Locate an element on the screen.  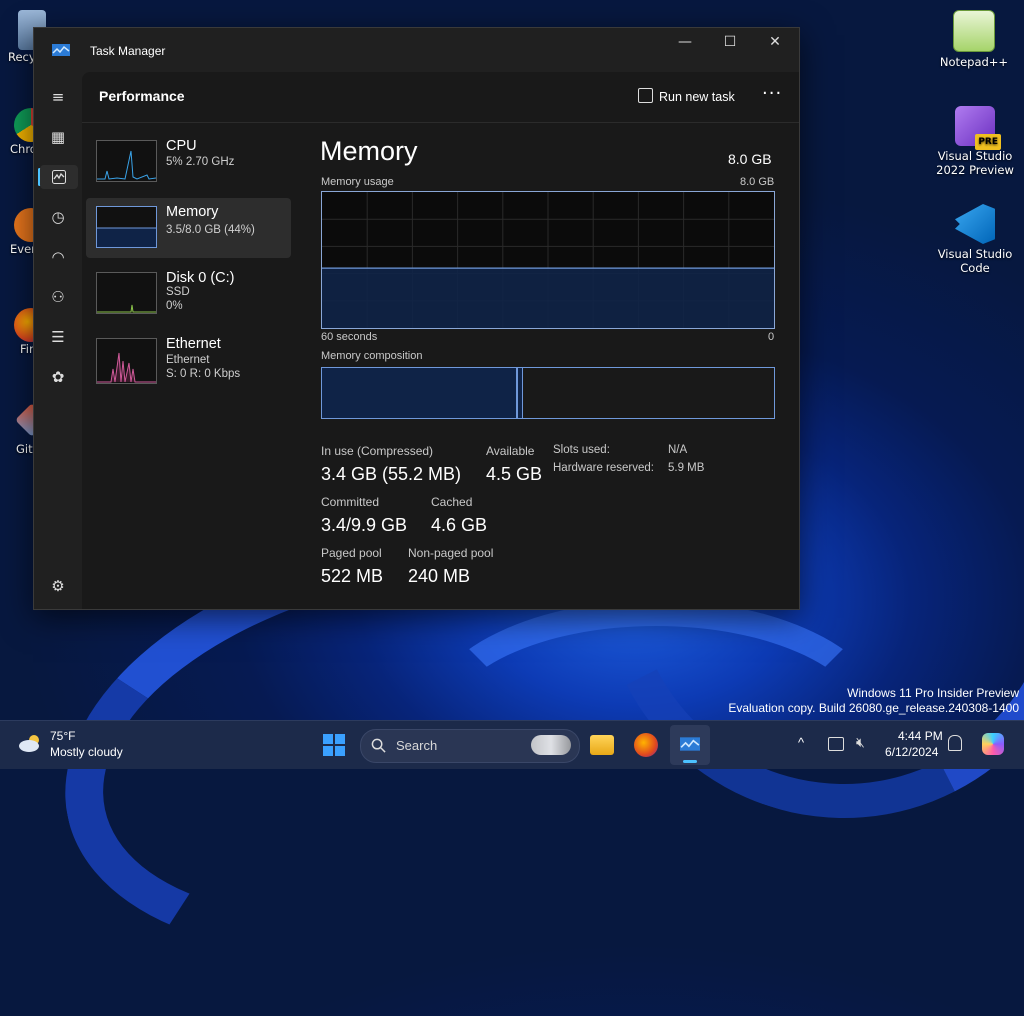
card-name: Disk 0 (C:) is located at coordinates (200, 278).